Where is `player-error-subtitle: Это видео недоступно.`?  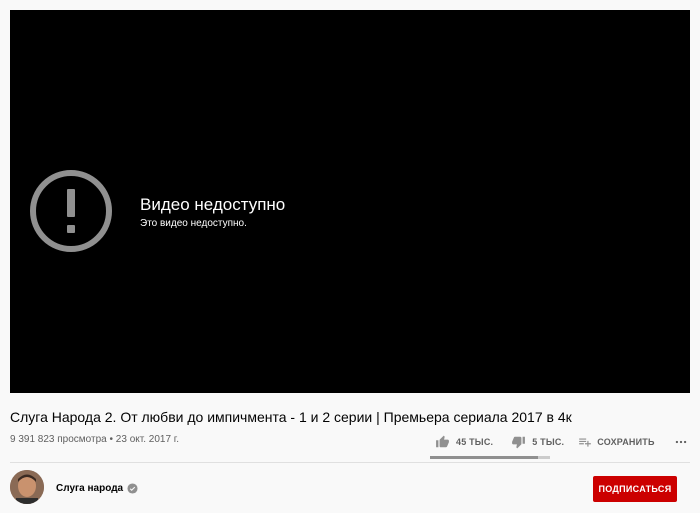
player-error-subtitle: Это видео недоступно. is located at coordinates (193, 223).